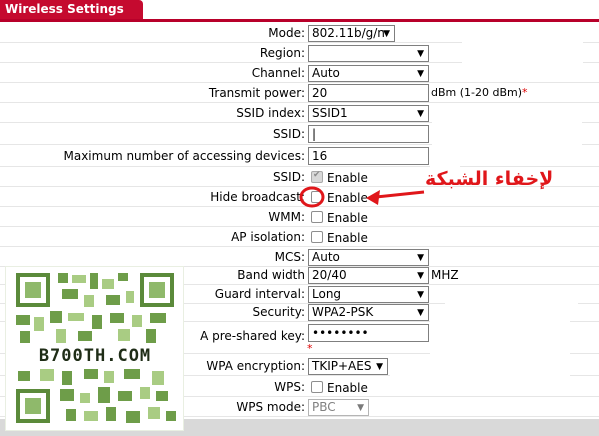 Image resolution: width=599 pixels, height=436 pixels. Describe the element at coordinates (270, 113) in the screenshot. I see `ssid-index-label: SSID index:` at that location.